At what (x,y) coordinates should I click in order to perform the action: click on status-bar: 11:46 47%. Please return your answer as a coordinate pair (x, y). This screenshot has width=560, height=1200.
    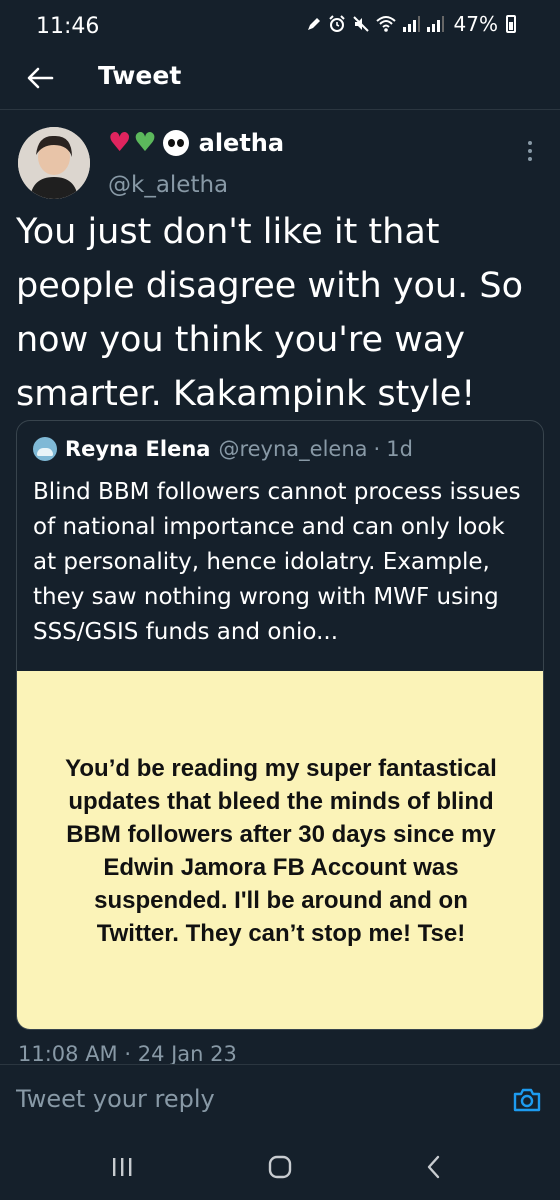
    Looking at the image, I should click on (280, 25).